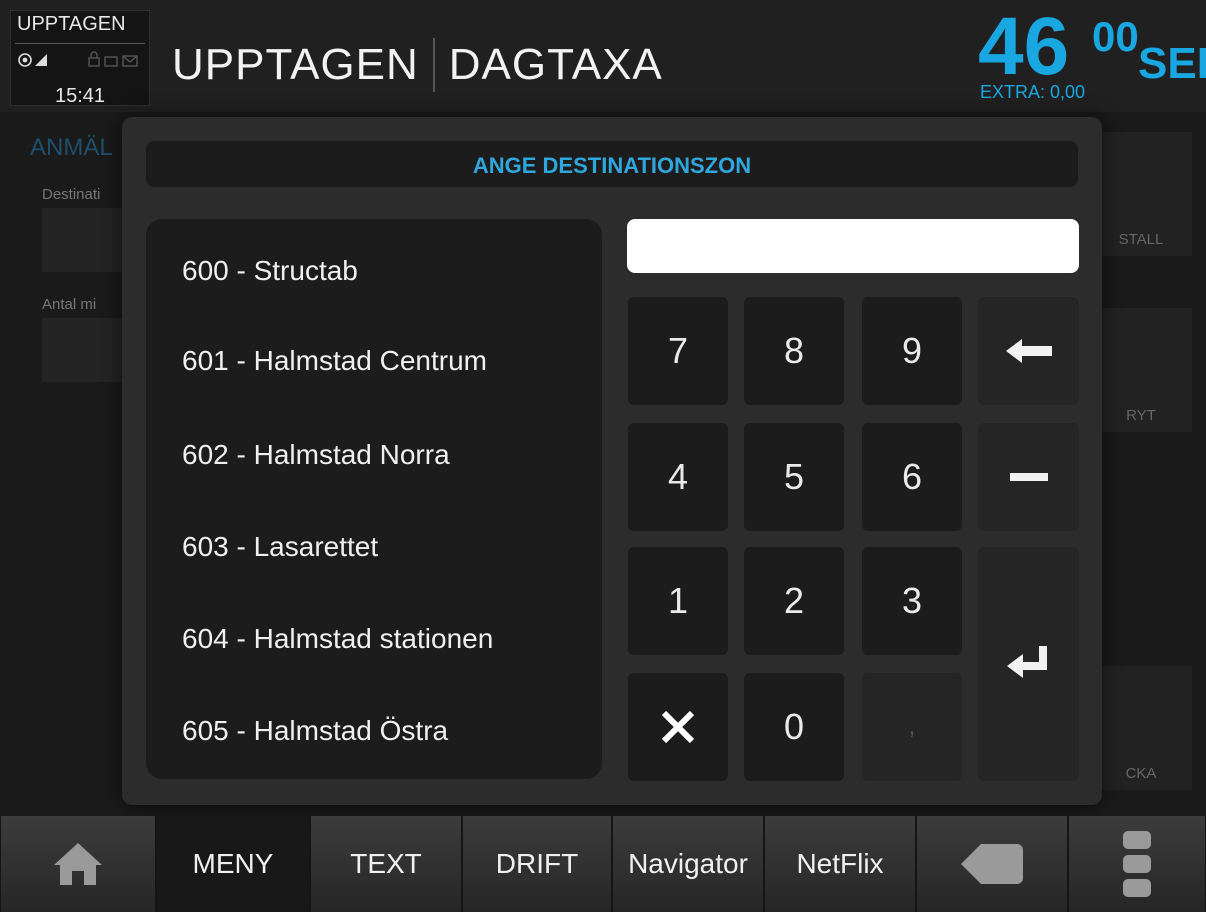 The image size is (1206, 912). What do you see at coordinates (794, 477) in the screenshot?
I see `key-5: 5` at bounding box center [794, 477].